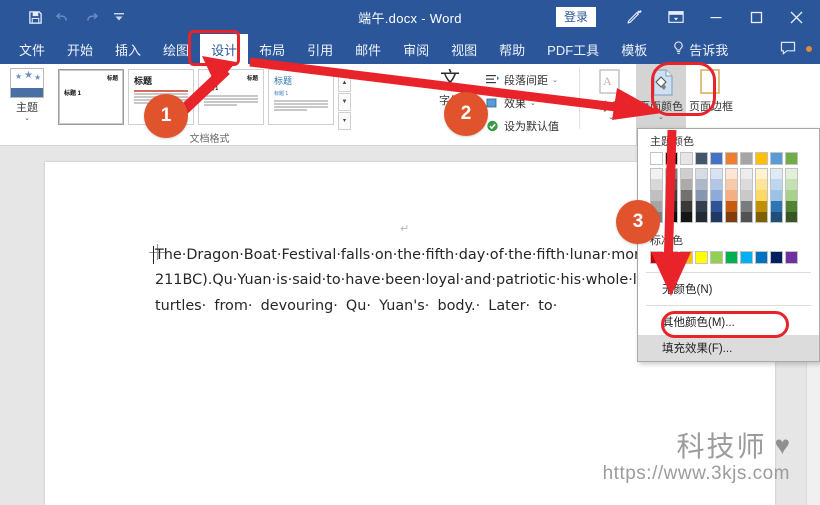  Describe the element at coordinates (344, 102) in the screenshot. I see `gallery-scroll-down: ▼` at that location.